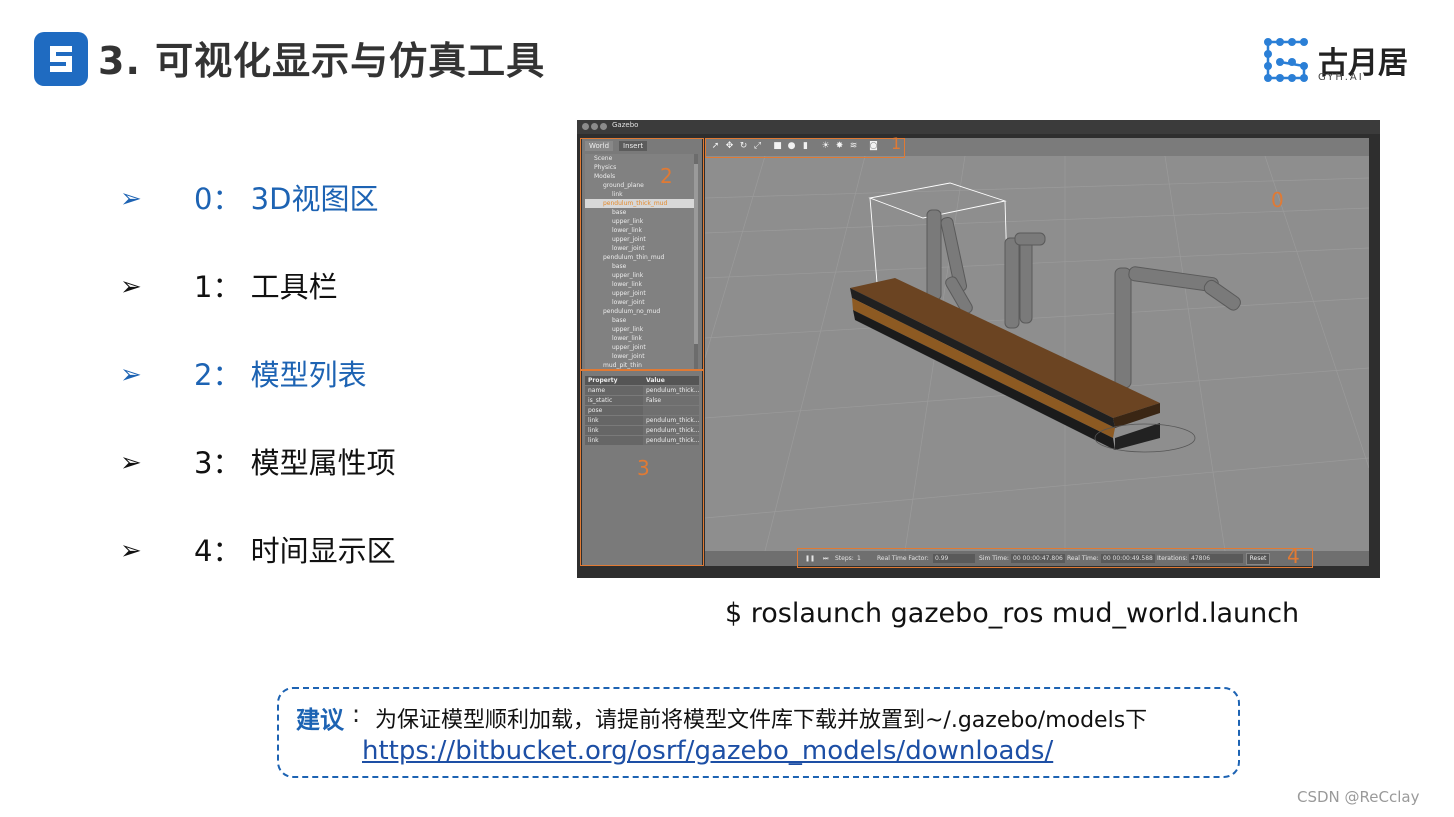 The height and width of the screenshot is (817, 1454). What do you see at coordinates (1277, 200) in the screenshot?
I see `zone-0-label: 0` at bounding box center [1277, 200].